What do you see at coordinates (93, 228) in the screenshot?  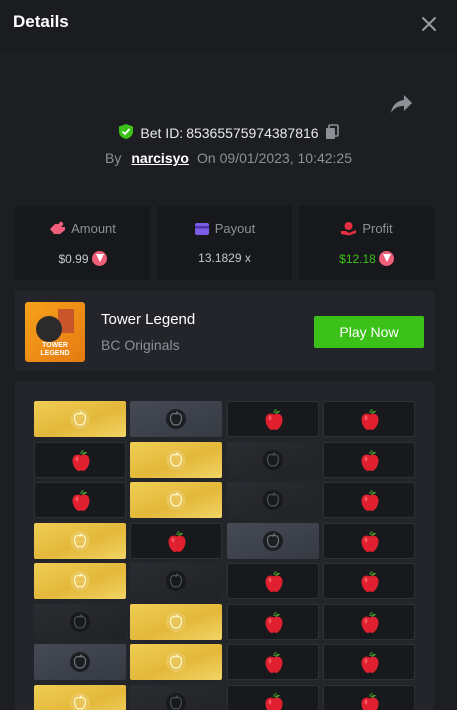 I see `amount-label: Amount` at bounding box center [93, 228].